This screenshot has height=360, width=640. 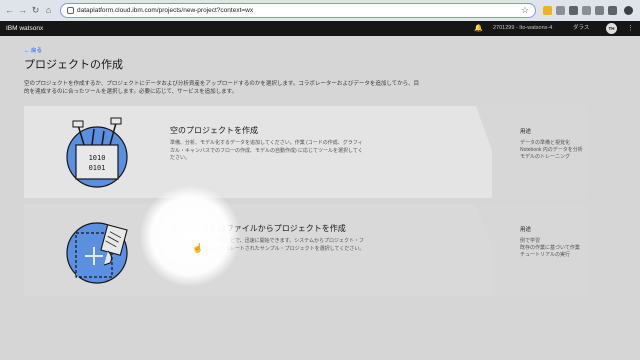 What do you see at coordinates (9, 10) in the screenshot?
I see `arrow-left-icon: ←` at bounding box center [9, 10].